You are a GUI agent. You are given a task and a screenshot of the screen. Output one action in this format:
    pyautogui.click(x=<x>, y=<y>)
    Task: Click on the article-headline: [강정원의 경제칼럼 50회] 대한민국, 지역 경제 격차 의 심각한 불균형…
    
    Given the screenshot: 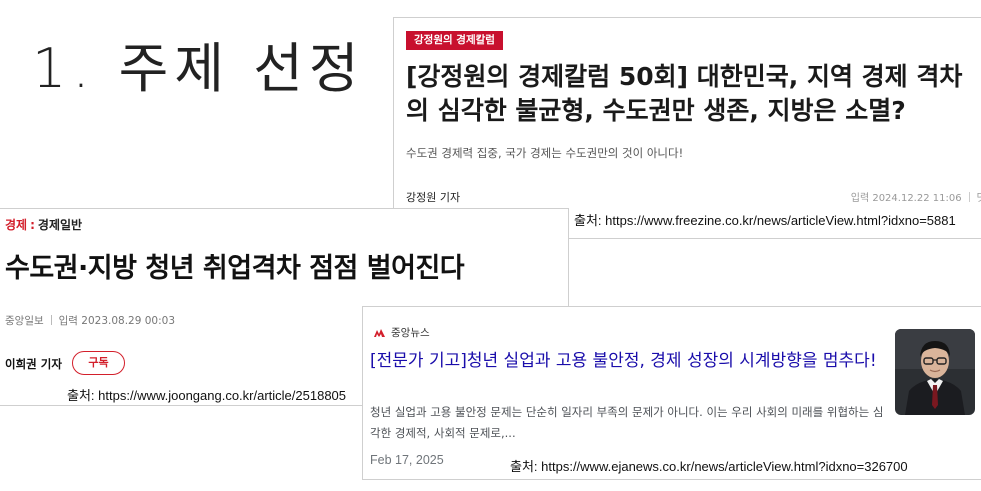 What is the action you would take?
    pyautogui.click(x=693, y=94)
    